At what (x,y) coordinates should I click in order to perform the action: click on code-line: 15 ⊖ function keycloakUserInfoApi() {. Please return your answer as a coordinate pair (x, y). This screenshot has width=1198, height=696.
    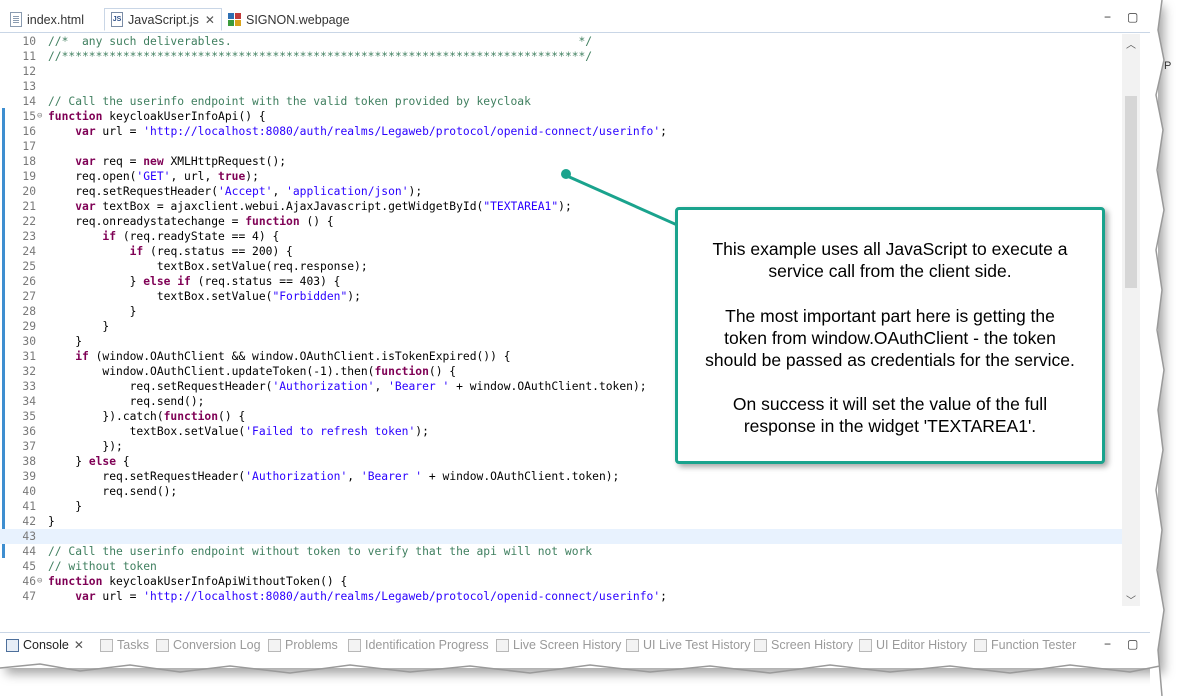
    Looking at the image, I should click on (561, 116).